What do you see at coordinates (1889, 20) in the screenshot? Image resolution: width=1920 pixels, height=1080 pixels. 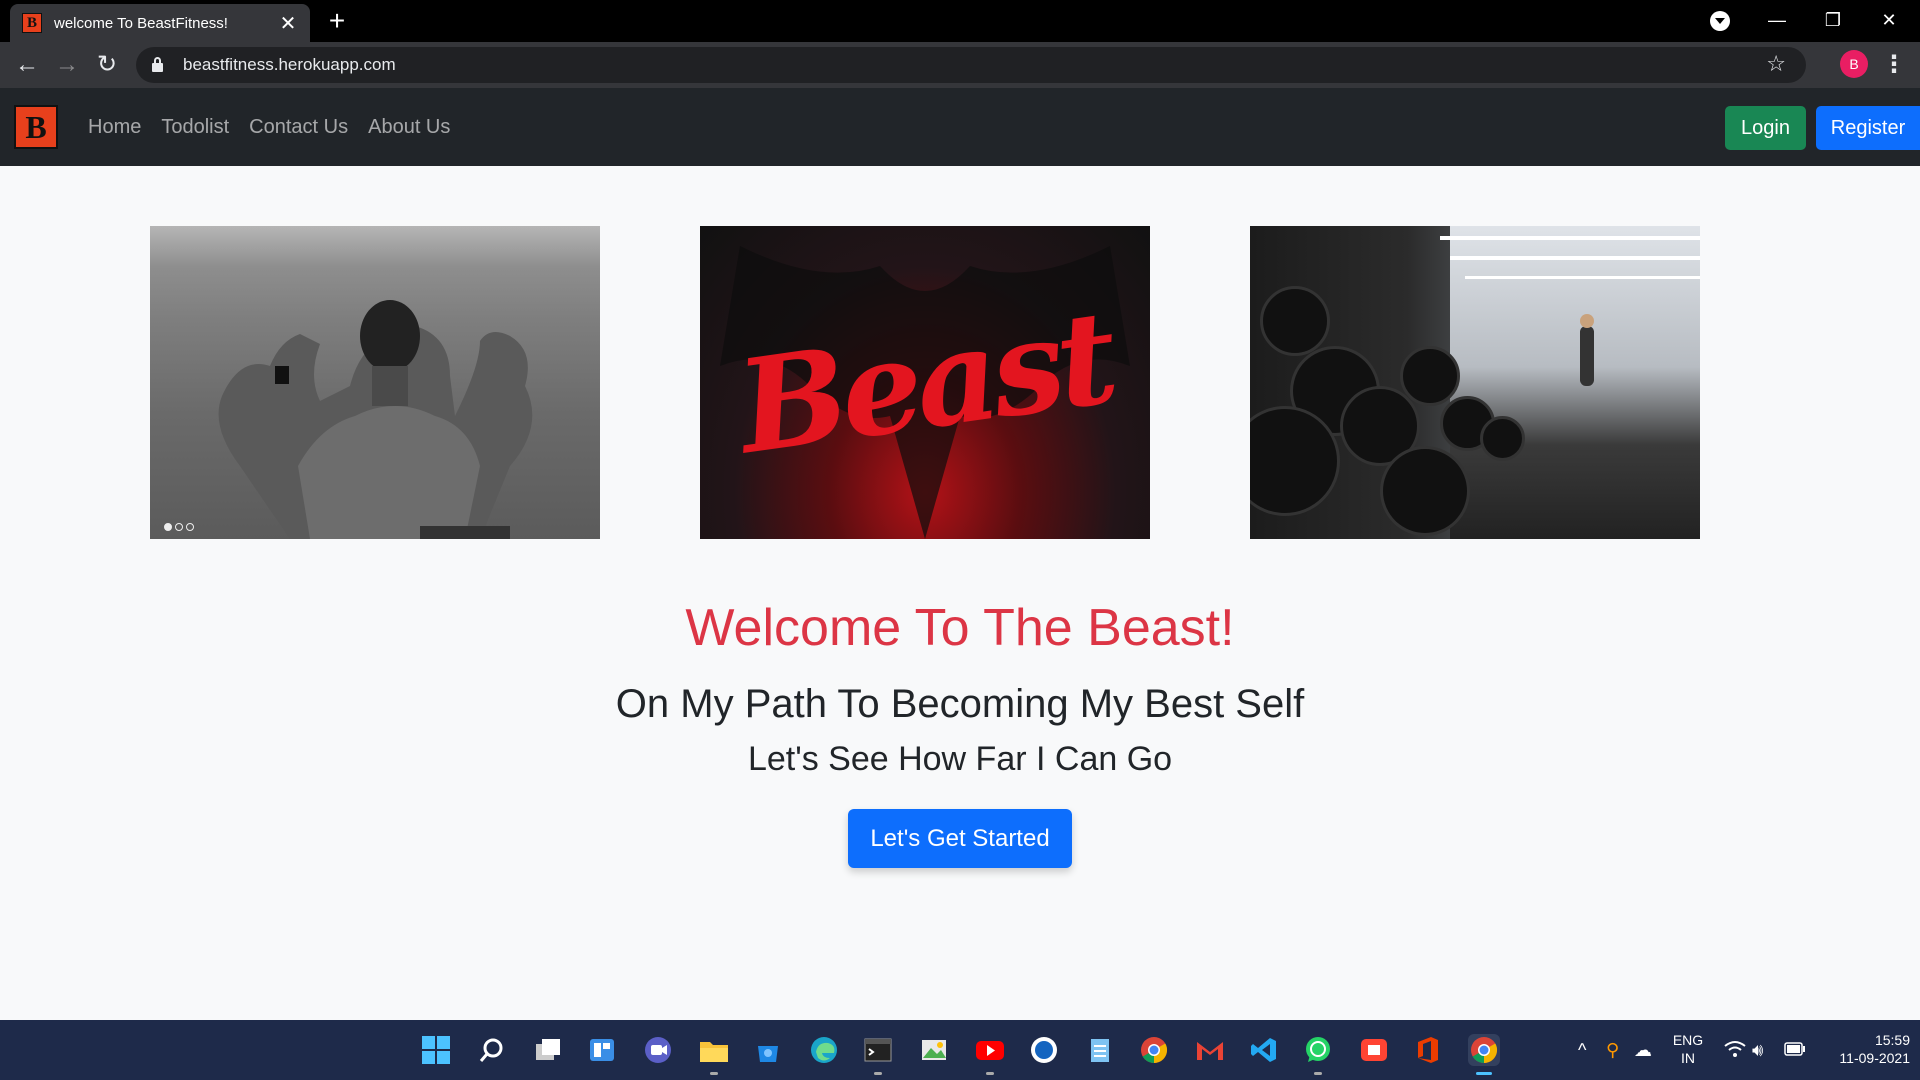 I see `close-window-button: ✕` at bounding box center [1889, 20].